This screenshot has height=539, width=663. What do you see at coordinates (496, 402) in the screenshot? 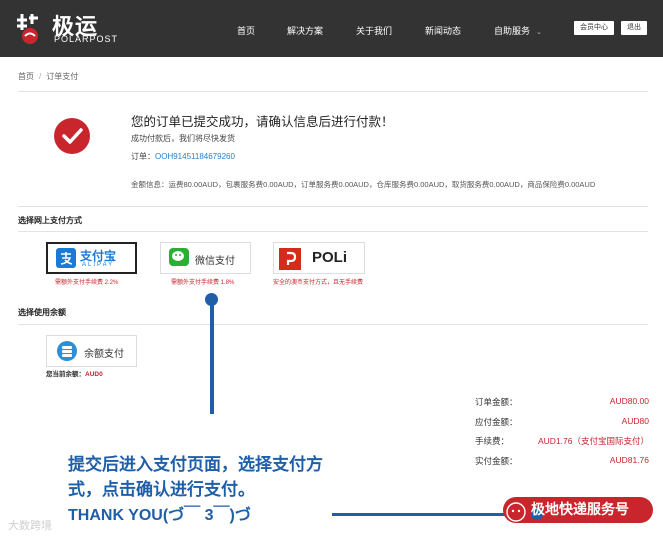
I see `order-amount-label: 订单金额：` at bounding box center [496, 402].